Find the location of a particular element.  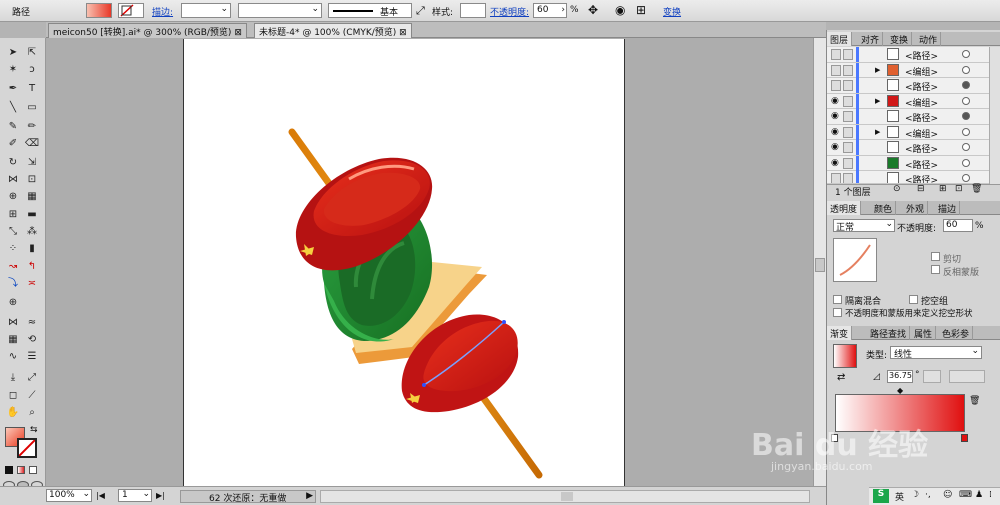

tab-align: 对齐 is located at coordinates (871, 39).